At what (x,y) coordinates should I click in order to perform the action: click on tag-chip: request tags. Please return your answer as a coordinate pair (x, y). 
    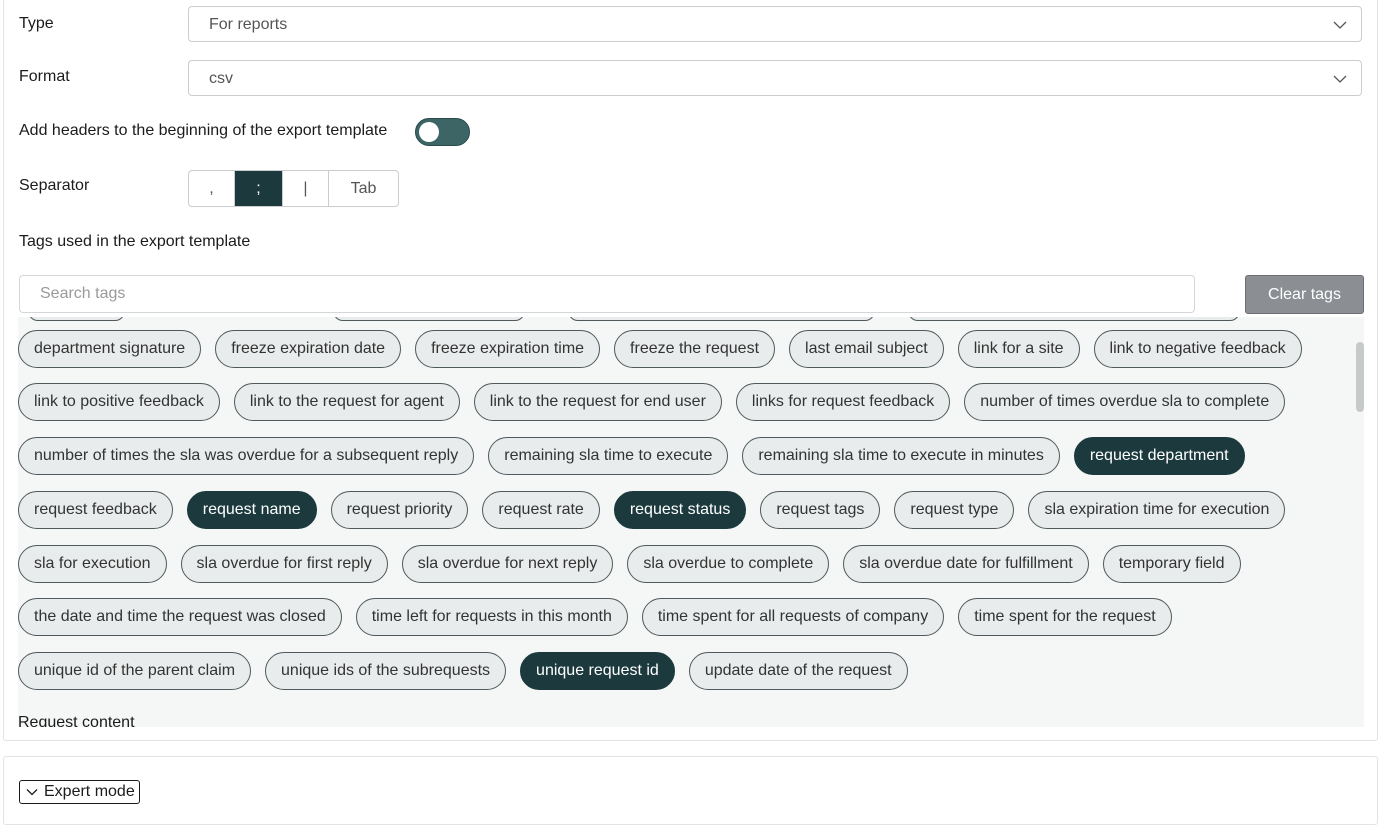
    Looking at the image, I should click on (820, 510).